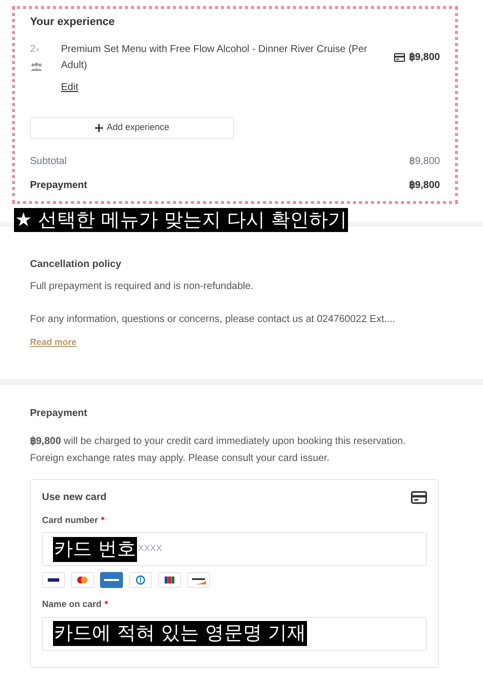 The height and width of the screenshot is (675, 483). What do you see at coordinates (72, 604) in the screenshot?
I see `field-label: Name on card` at bounding box center [72, 604].